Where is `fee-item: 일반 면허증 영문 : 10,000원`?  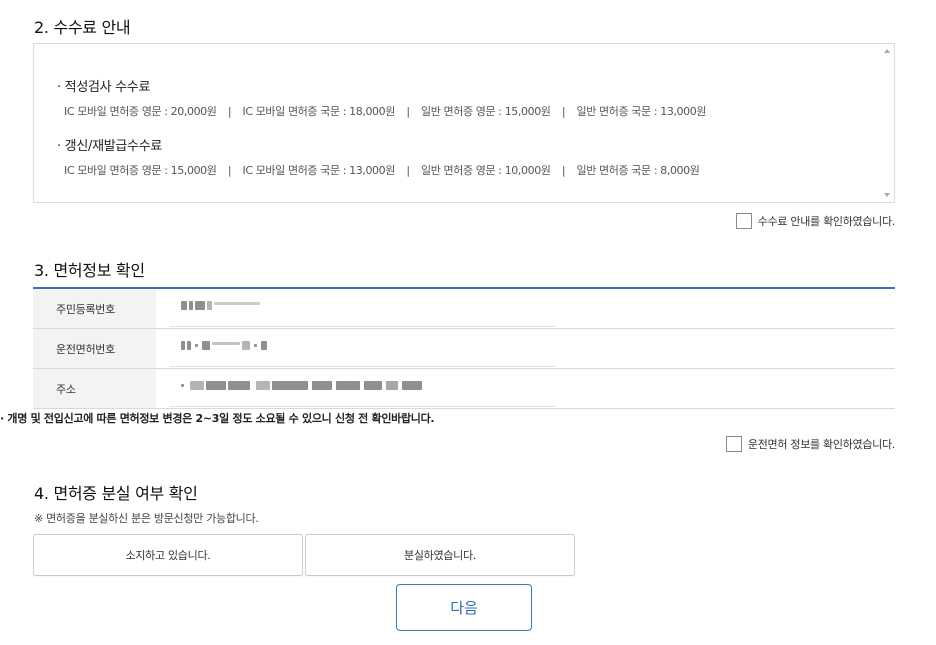
fee-item: 일반 면허증 영문 : 10,000원 is located at coordinates (485, 170).